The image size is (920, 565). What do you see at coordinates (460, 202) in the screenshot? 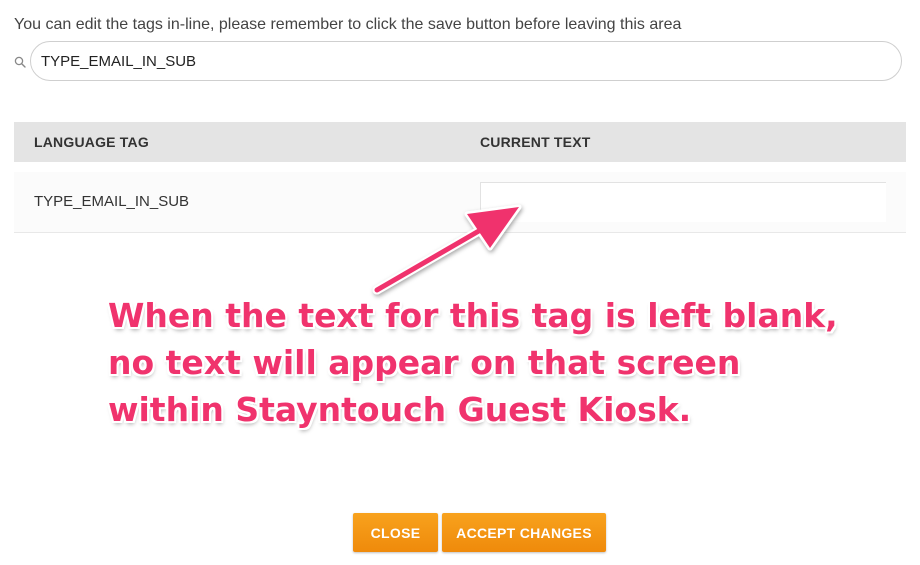
I see `table-row: TYPE_EMAIL_IN_SUB` at bounding box center [460, 202].